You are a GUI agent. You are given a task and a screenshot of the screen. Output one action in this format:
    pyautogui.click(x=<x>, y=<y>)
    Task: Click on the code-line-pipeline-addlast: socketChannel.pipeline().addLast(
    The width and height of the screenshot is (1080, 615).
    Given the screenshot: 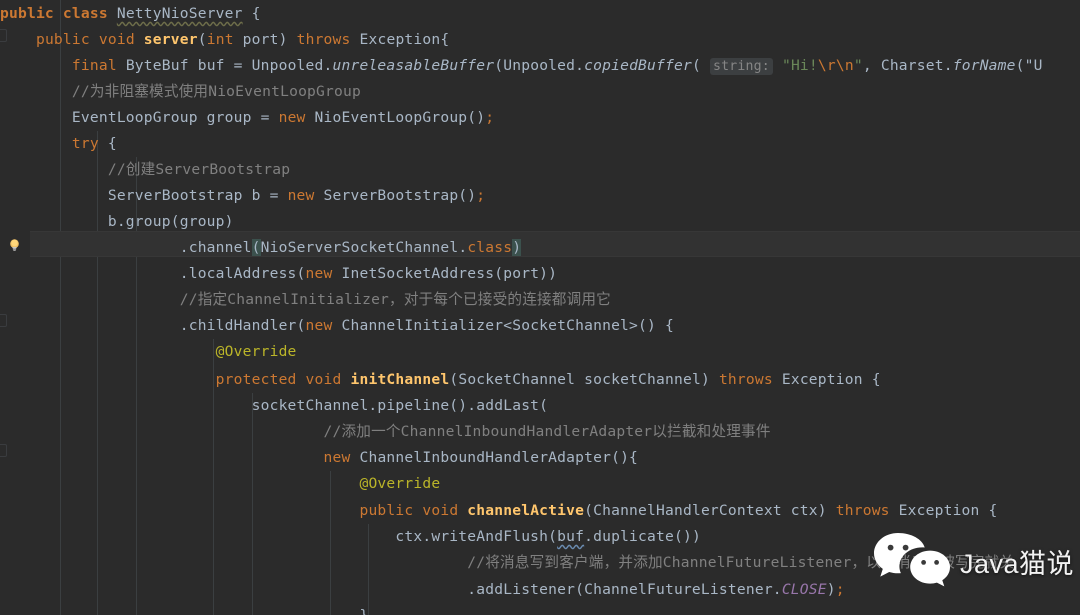 What is the action you would take?
    pyautogui.click(x=540, y=406)
    